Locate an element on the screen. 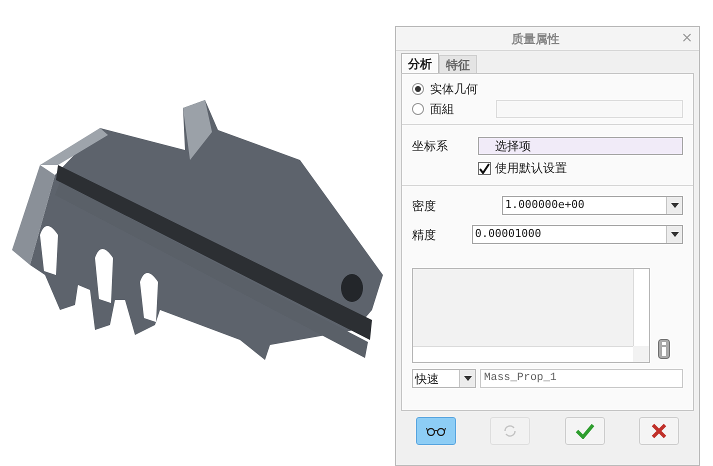 Image resolution: width=713 pixels, height=466 pixels. preview-button is located at coordinates (436, 431).